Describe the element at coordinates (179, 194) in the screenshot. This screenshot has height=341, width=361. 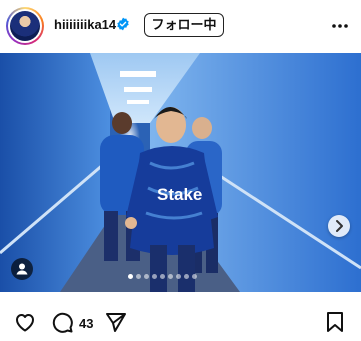
I see `kit-sponsor-text: Stake` at that location.